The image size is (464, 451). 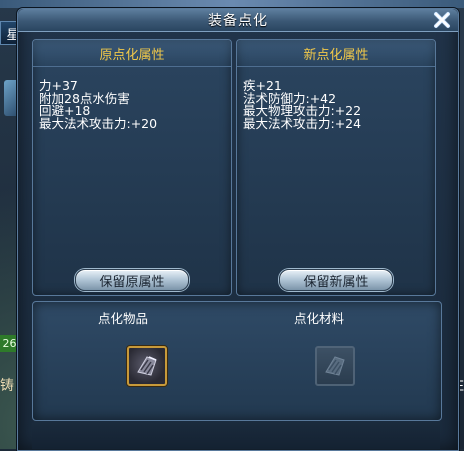 I want to click on enhance-material-slot, so click(x=335, y=366).